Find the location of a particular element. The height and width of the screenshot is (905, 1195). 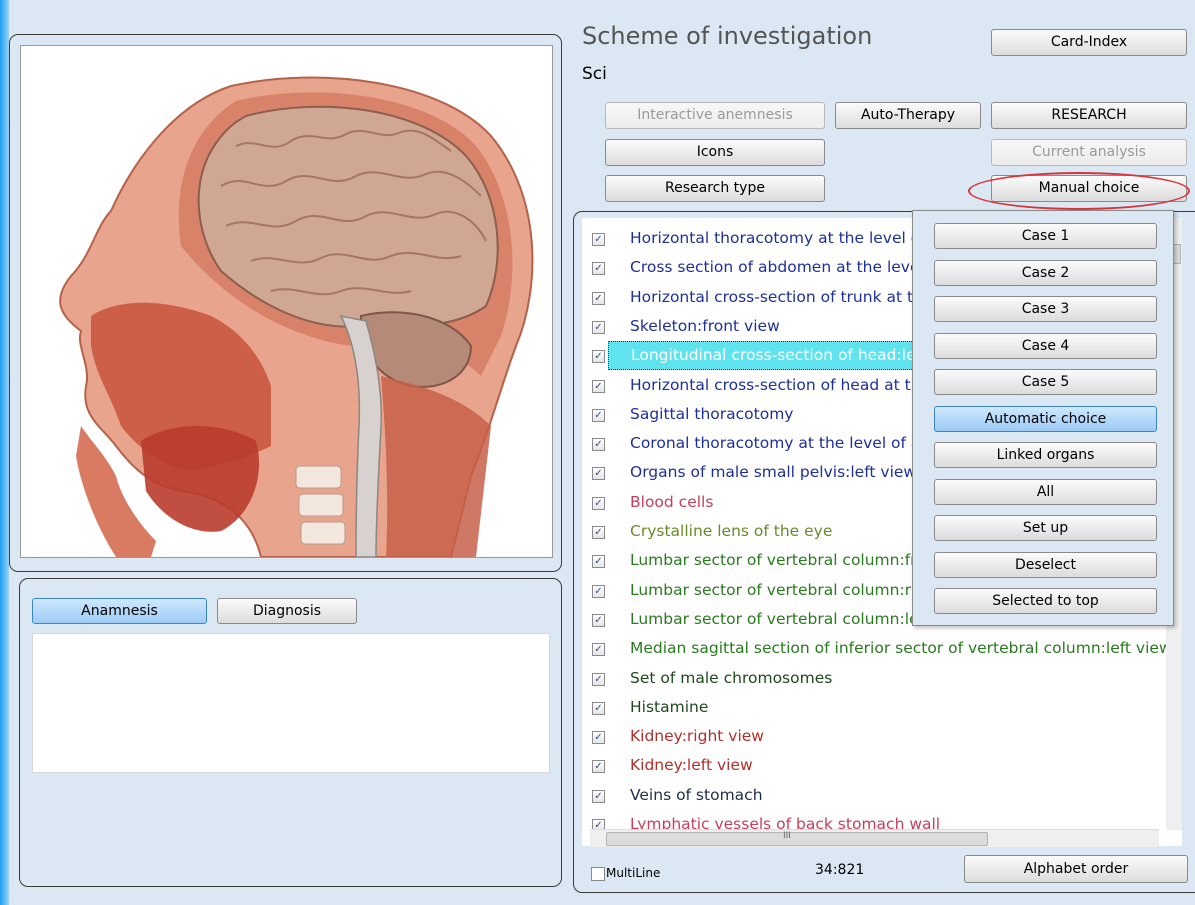

current-analysis-button: Current analysis is located at coordinates (1089, 152).